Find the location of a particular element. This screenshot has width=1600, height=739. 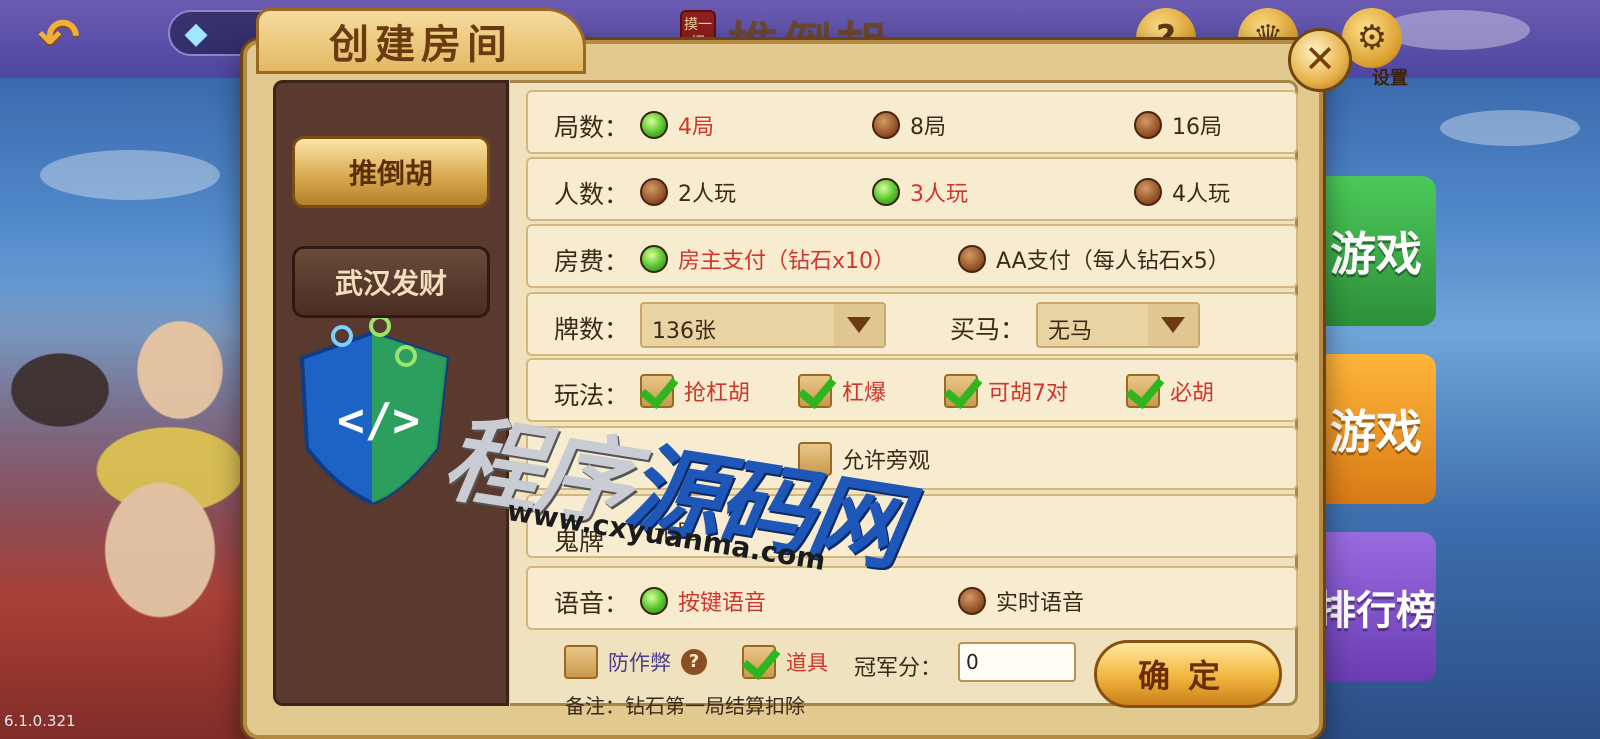

players-row: 人数： 2人玩 3人玩 4人玩 is located at coordinates (912, 189).